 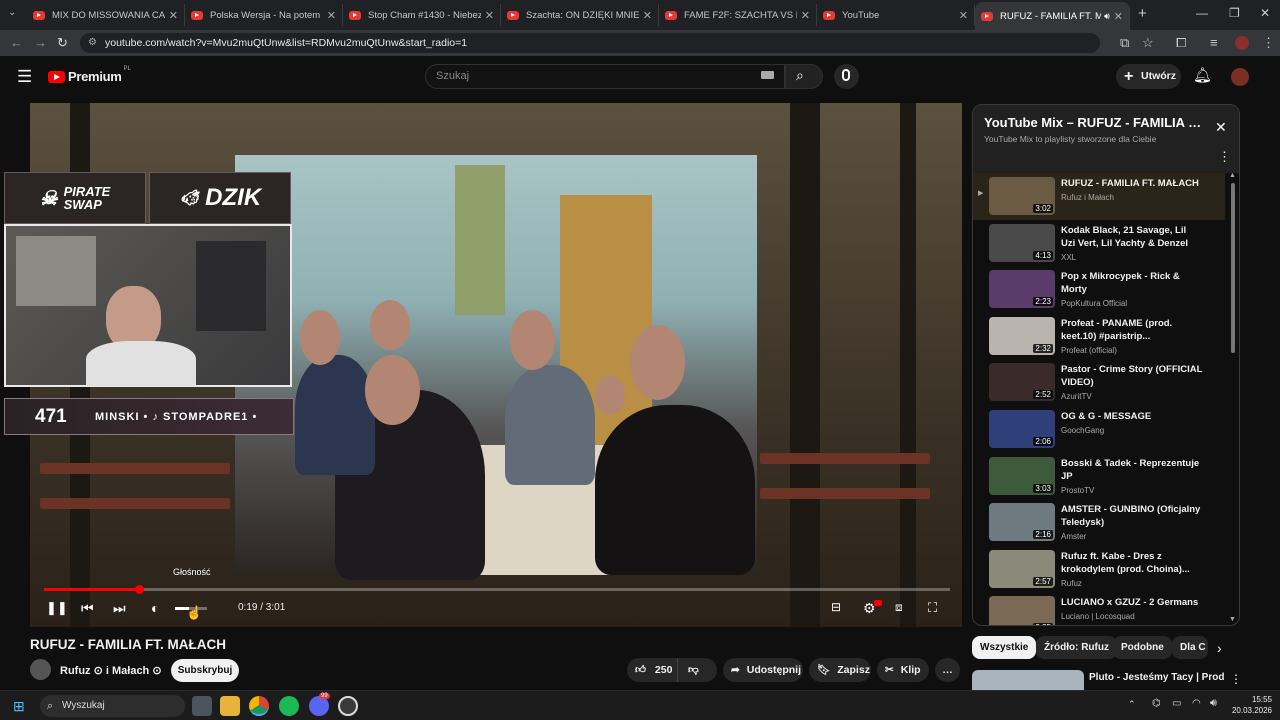 I want to click on playlist-item: 2:06 OG & G - MESSAGE GoochGang, so click(x=1099, y=429).